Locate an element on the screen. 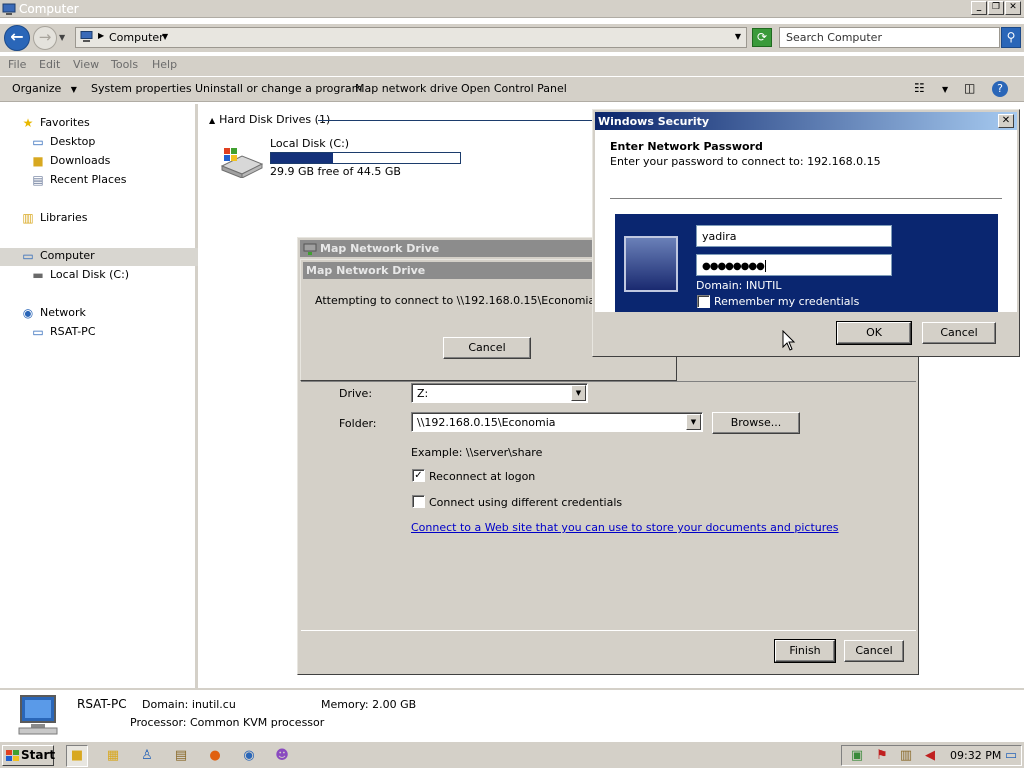  search-button: ⚲ is located at coordinates (1011, 37).